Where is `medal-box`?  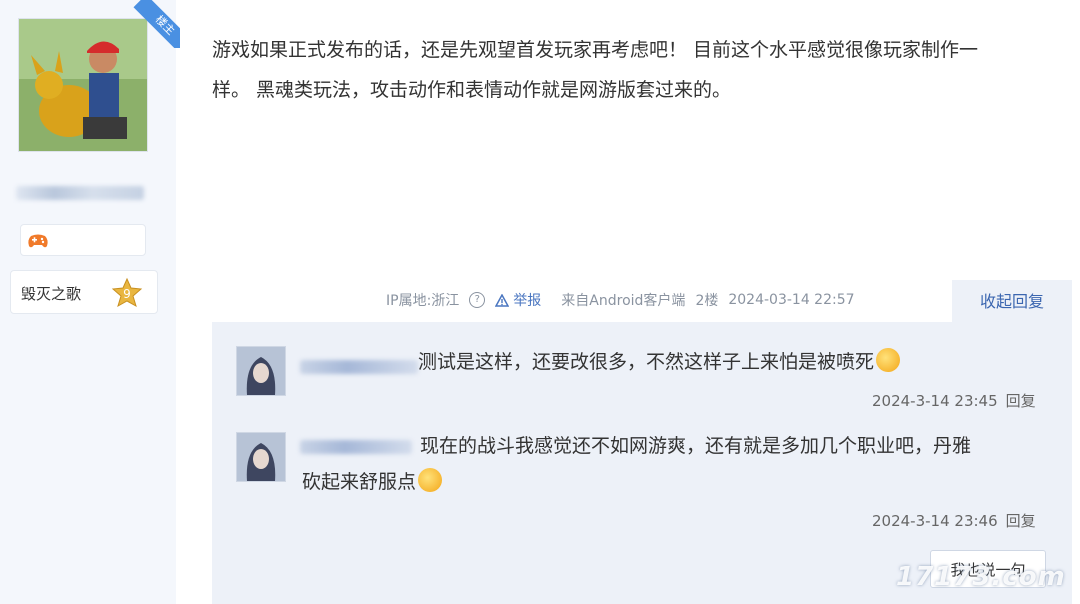 medal-box is located at coordinates (83, 240).